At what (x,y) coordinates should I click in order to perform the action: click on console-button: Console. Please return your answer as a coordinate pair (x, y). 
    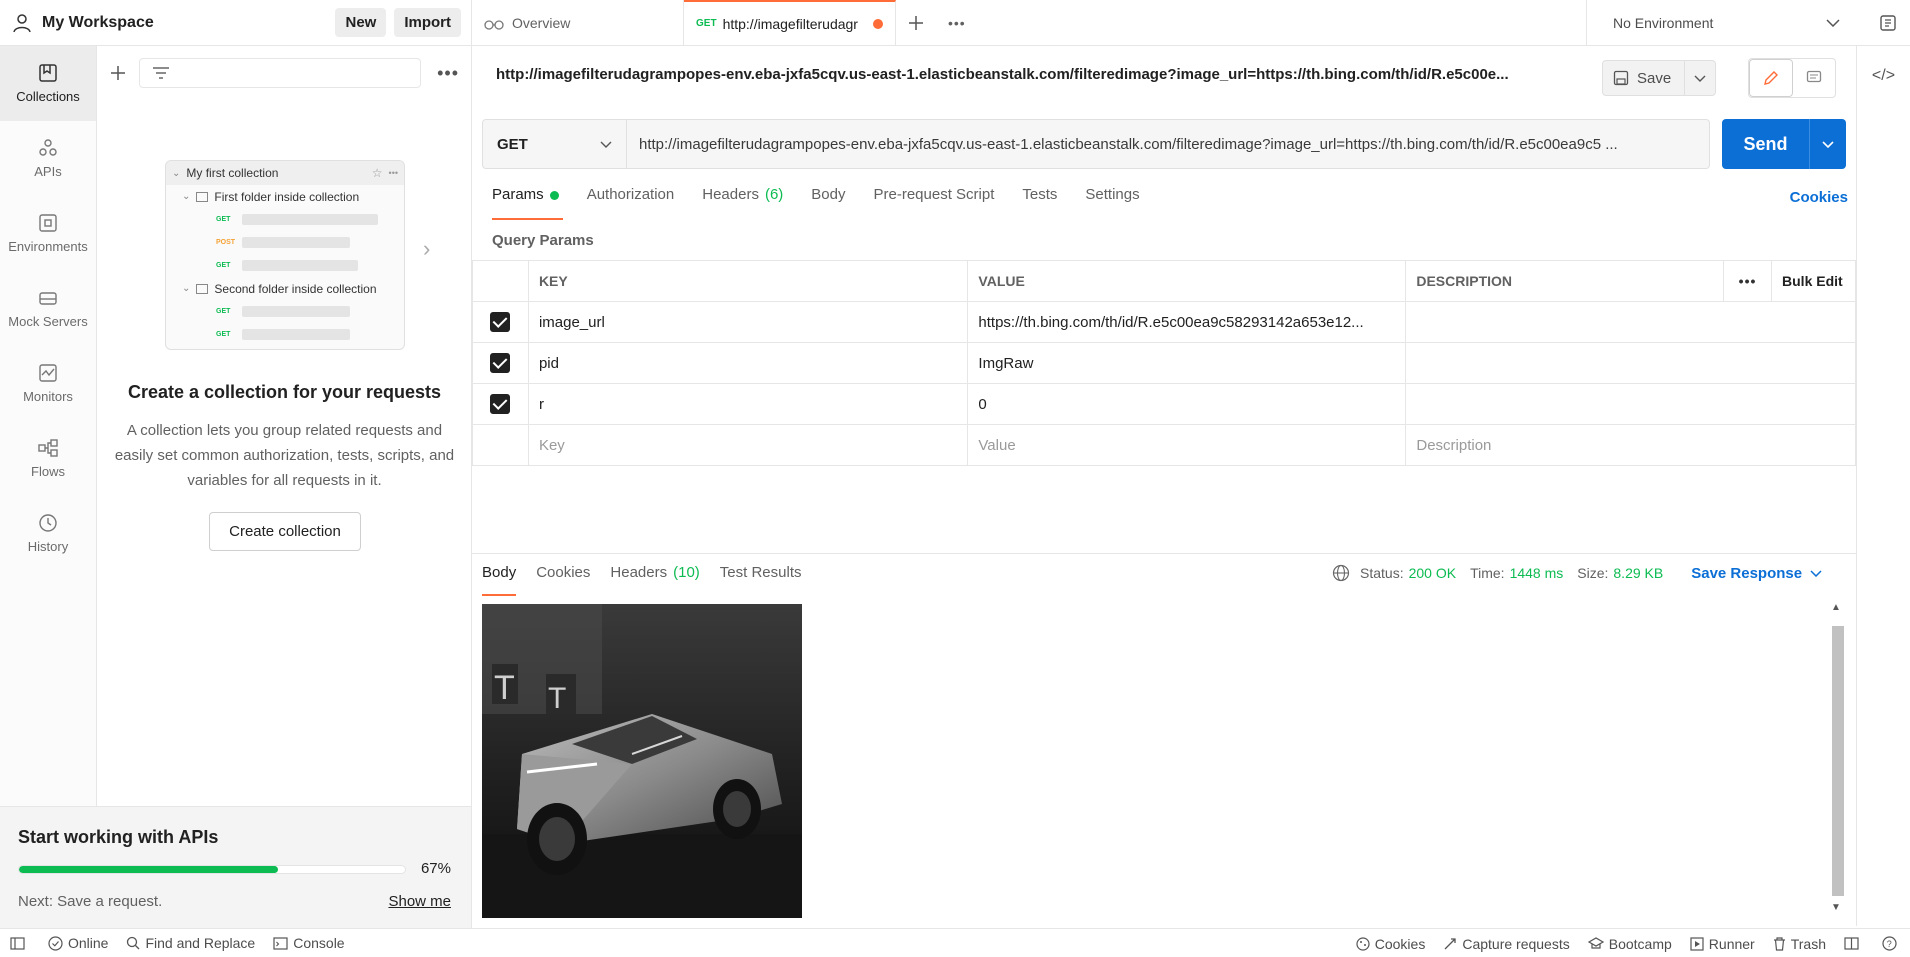
    Looking at the image, I should click on (309, 943).